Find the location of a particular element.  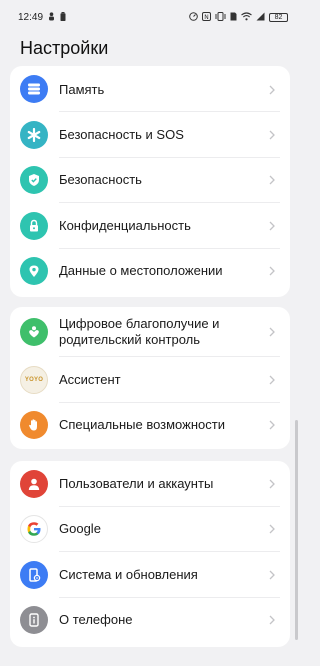

signal-icon is located at coordinates (260, 17).